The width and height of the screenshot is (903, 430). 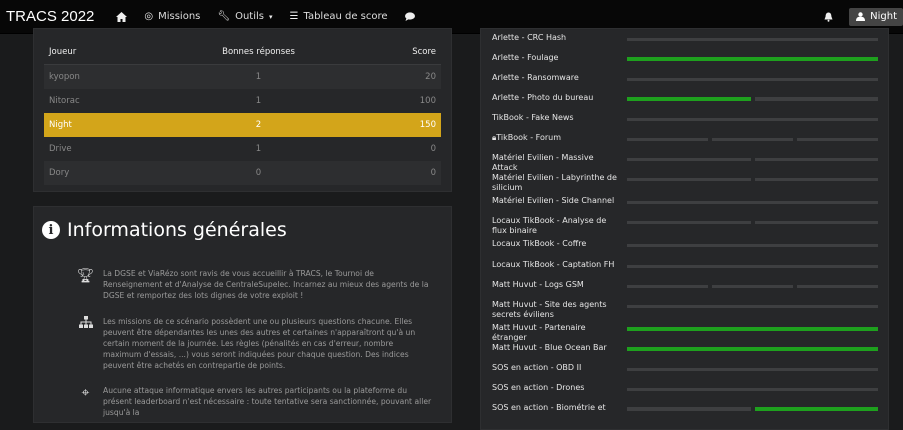 I want to click on challenge-label: Matt Huvut - Logs GSM, so click(x=538, y=284).